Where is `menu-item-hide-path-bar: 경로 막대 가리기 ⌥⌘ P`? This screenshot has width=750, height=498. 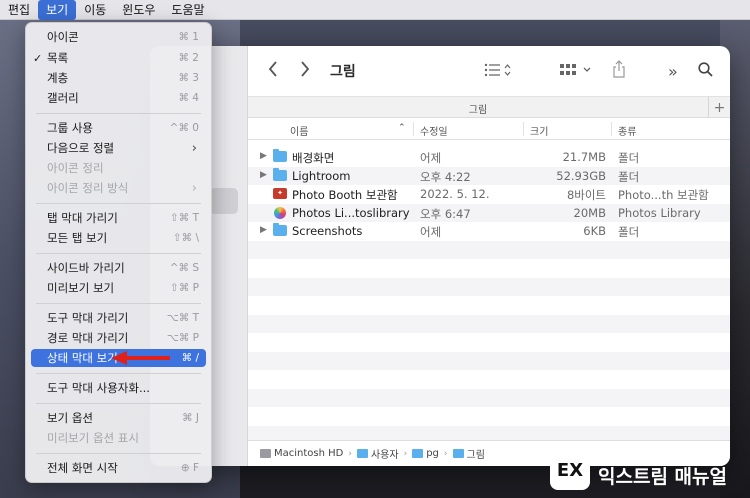
menu-item-hide-path-bar: 경로 막대 가리기 ⌥⌘ P is located at coordinates (118, 338).